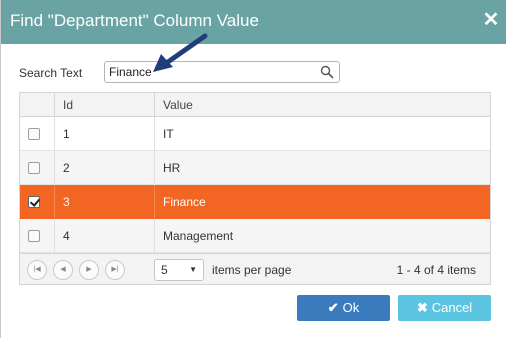 The image size is (506, 338). I want to click on cancel-button-label: Cancel, so click(452, 307).